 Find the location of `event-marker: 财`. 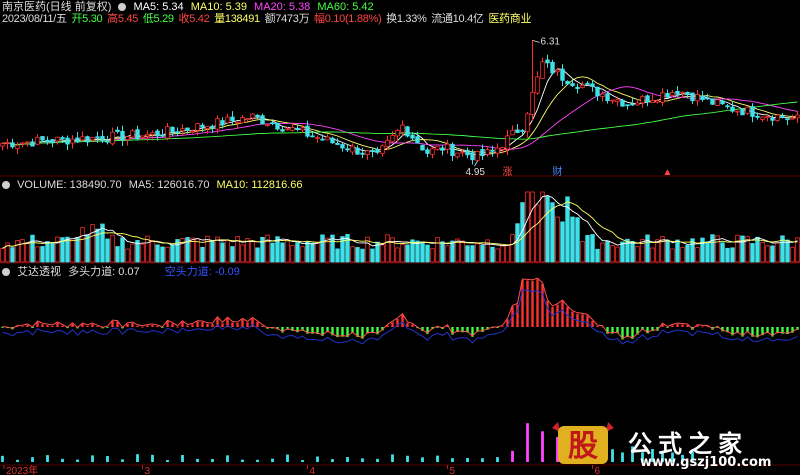

event-marker: 财 is located at coordinates (558, 171).